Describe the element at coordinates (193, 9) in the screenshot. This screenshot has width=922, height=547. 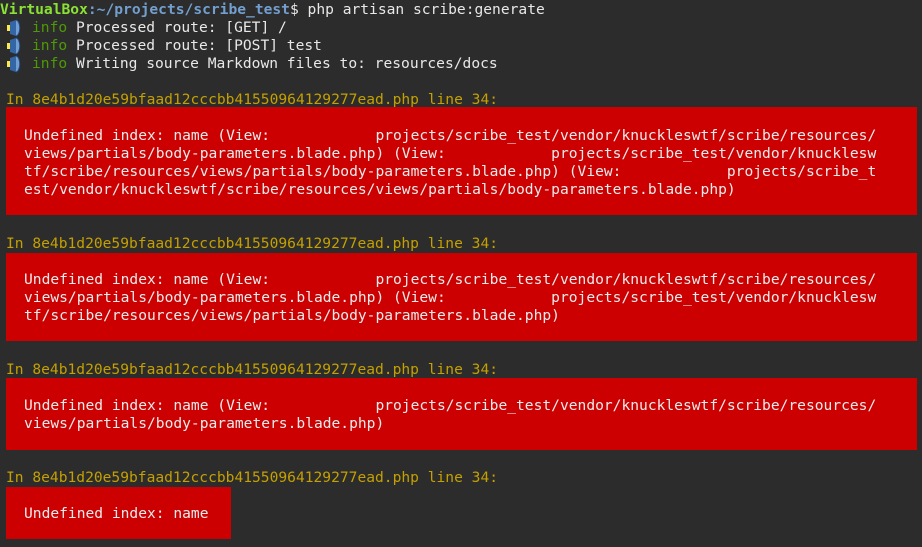
I see `prompt-path: ~/projects/scribe_test` at that location.